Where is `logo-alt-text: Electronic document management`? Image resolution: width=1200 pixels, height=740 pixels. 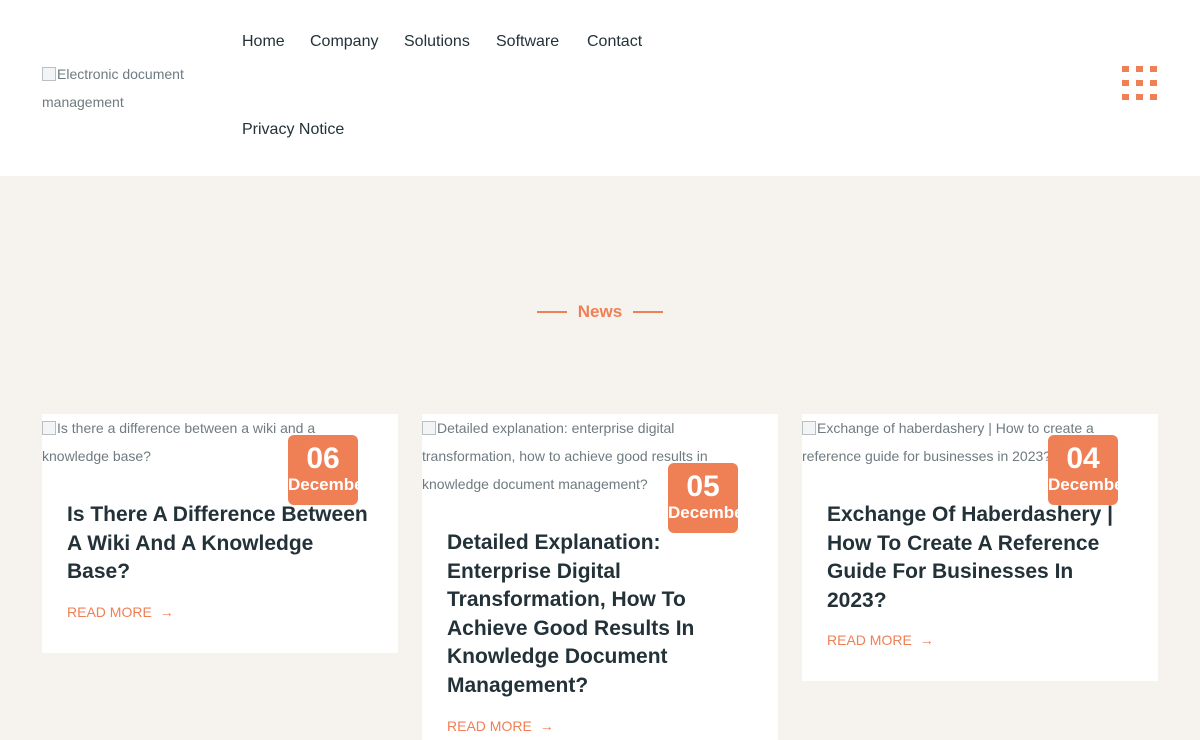
logo-alt-text: Electronic document management is located at coordinates (113, 88).